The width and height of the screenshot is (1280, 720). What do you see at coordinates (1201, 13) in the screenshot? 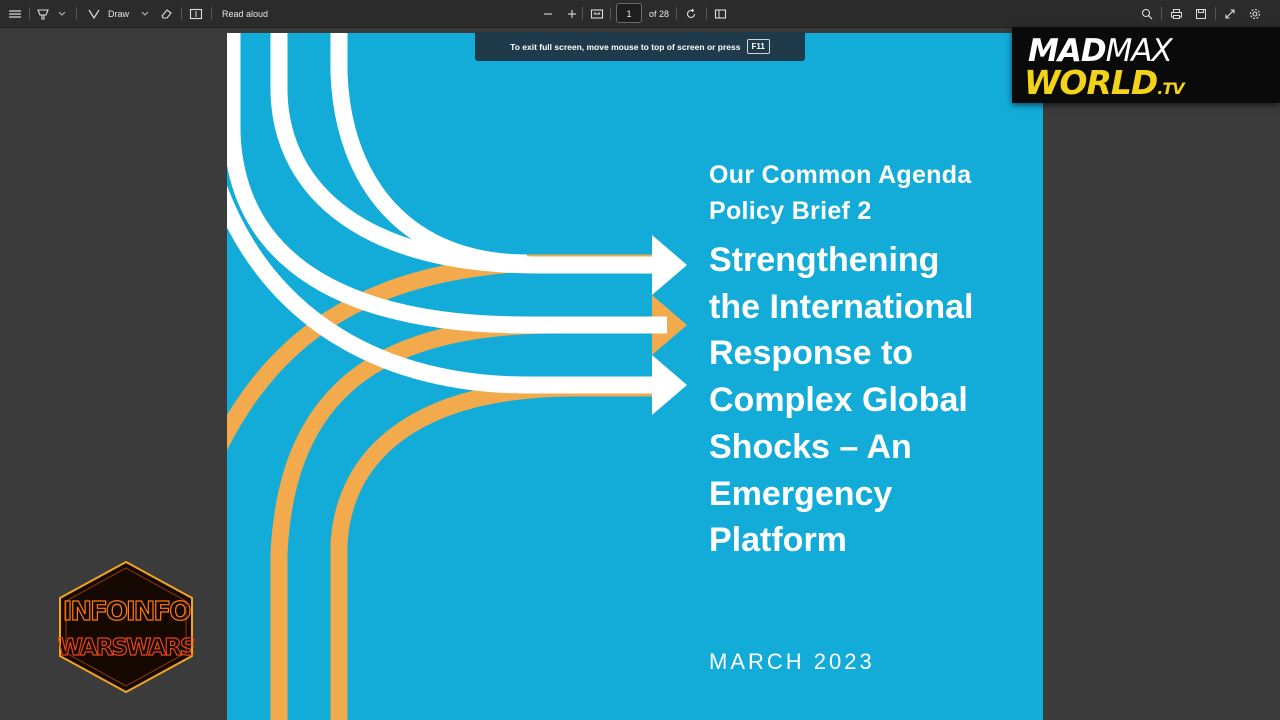
I see `save-icon` at bounding box center [1201, 13].